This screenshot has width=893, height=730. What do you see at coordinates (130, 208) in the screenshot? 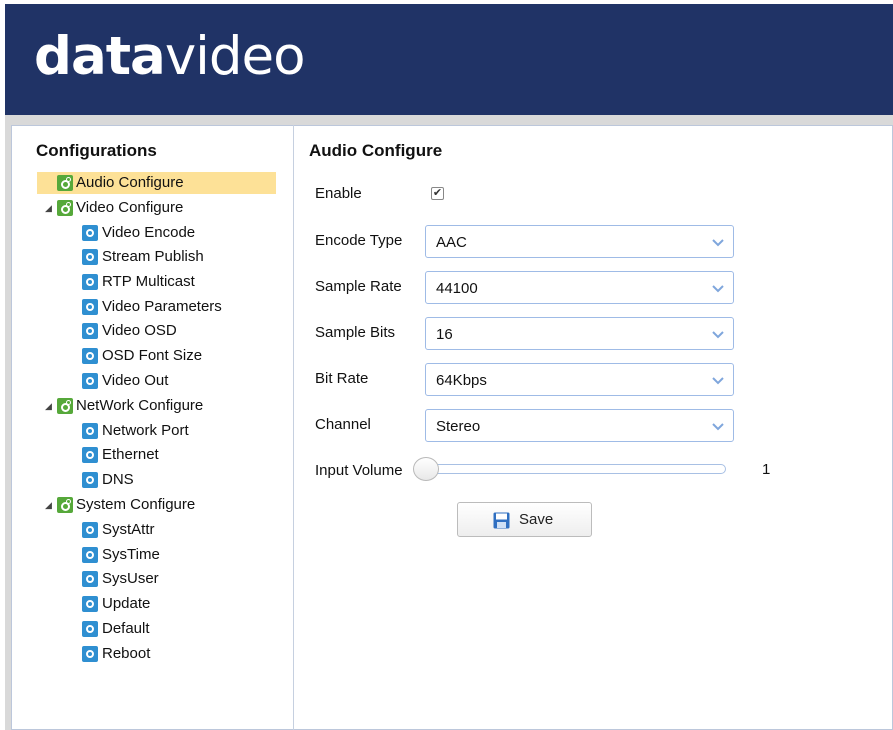
I see `sidebar-item-label: Video Configure` at bounding box center [130, 208].